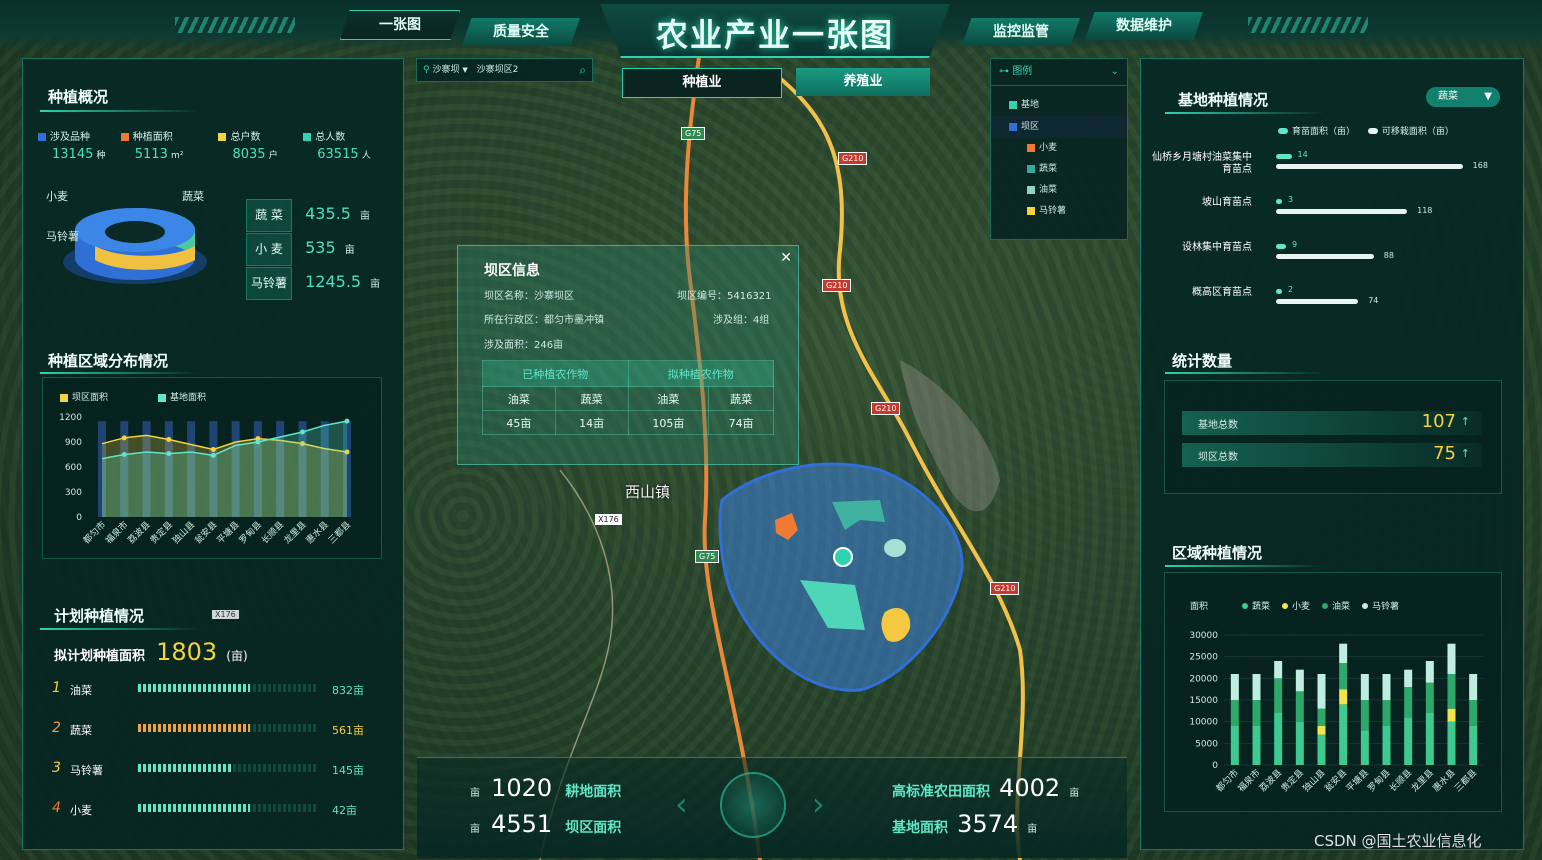  Describe the element at coordinates (1004, 71) in the screenshot. I see `legend-icon: ⊶` at that location.